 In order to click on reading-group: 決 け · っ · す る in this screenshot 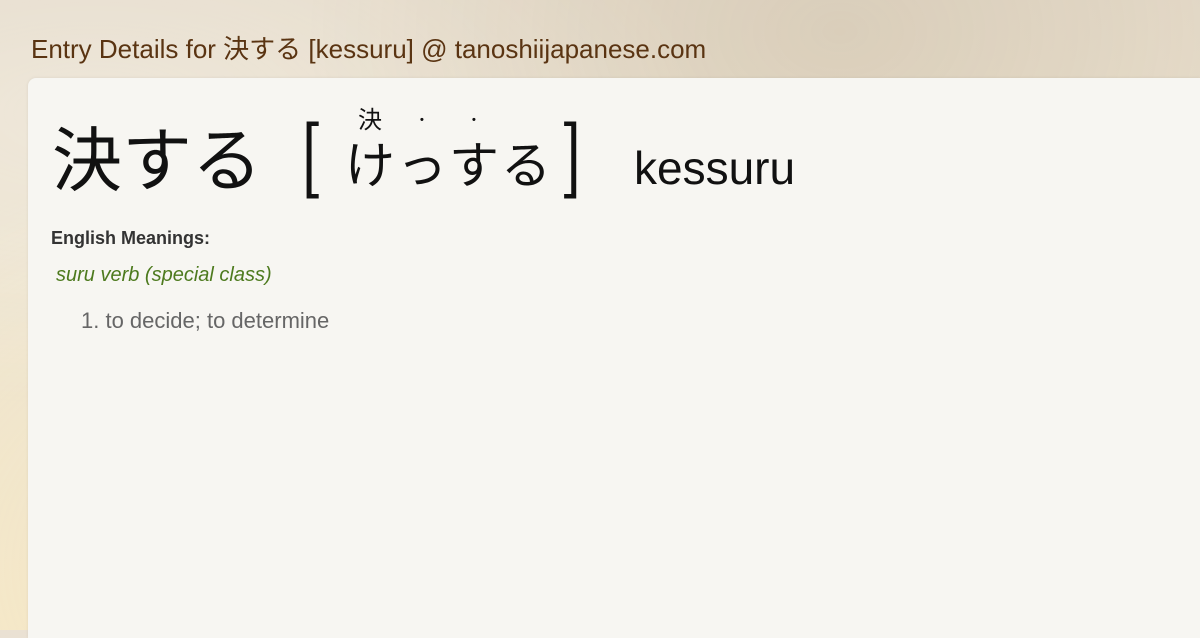, I will do `click(448, 150)`.